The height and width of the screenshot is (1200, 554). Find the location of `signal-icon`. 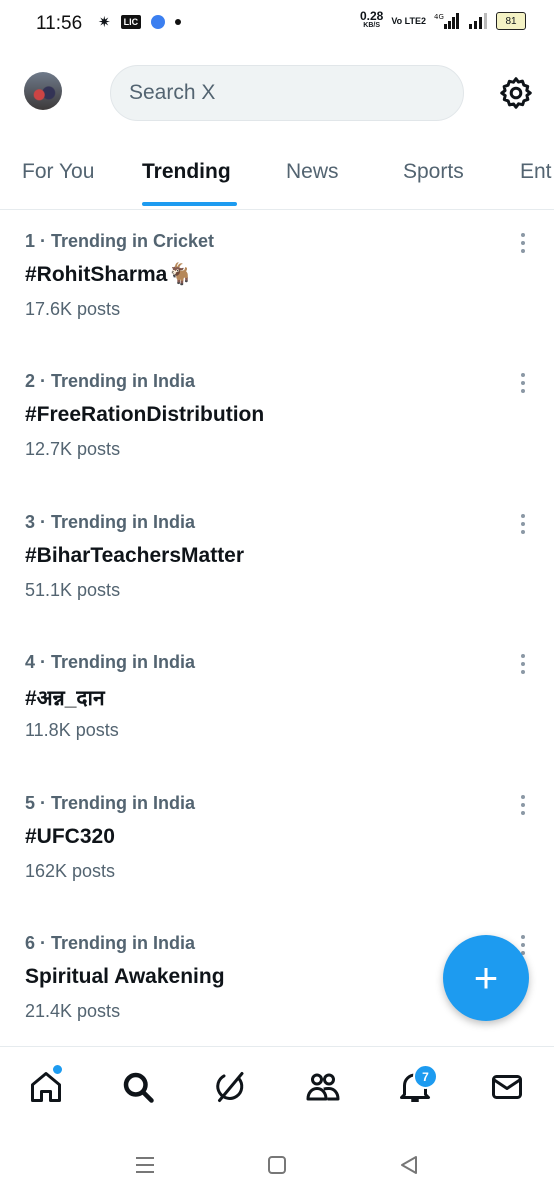

signal-icon is located at coordinates (478, 21).